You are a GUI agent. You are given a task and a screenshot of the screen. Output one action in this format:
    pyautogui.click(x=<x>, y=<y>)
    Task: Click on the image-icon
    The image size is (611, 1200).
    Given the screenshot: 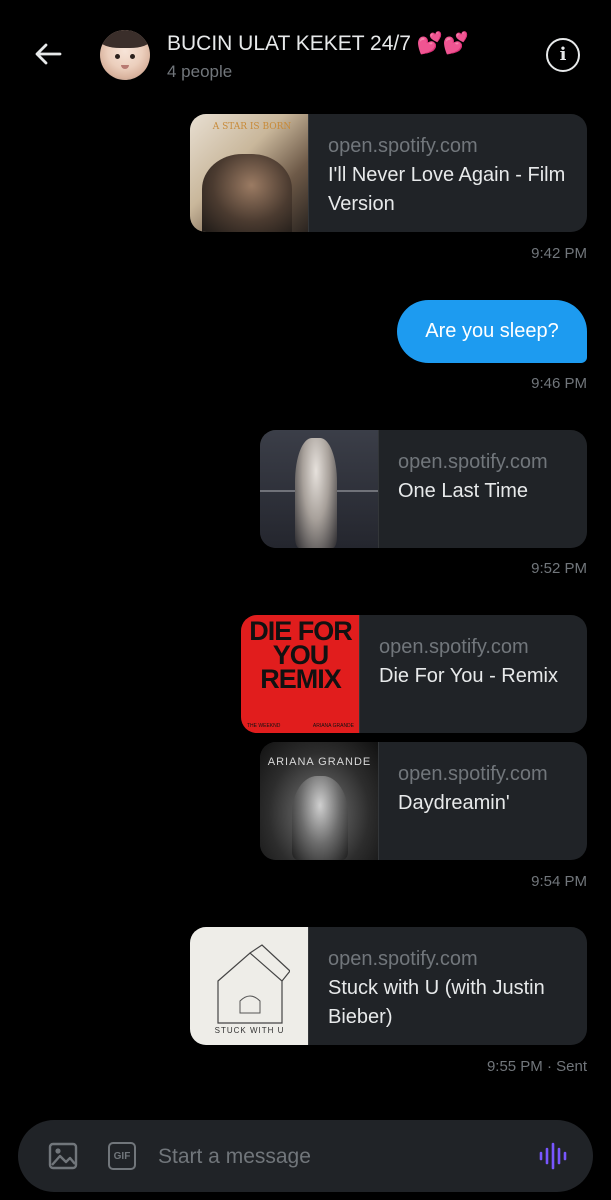 What is the action you would take?
    pyautogui.click(x=63, y=1156)
    